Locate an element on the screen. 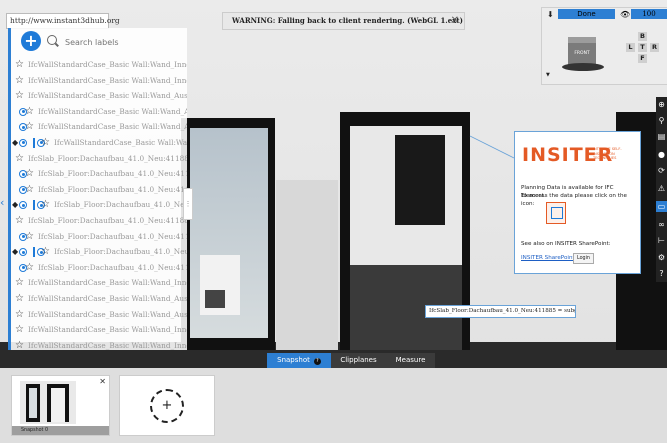 The image size is (667, 443). zoom-value: 100 is located at coordinates (649, 14).